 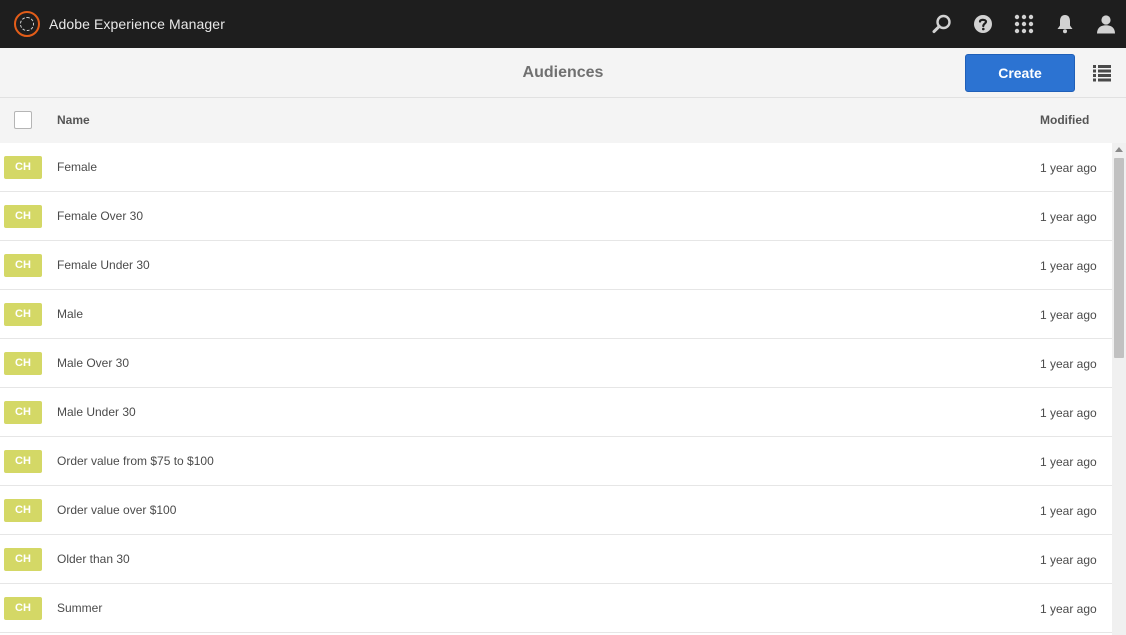 What do you see at coordinates (556, 314) in the screenshot?
I see `table-row: CH Male 1 year ago` at bounding box center [556, 314].